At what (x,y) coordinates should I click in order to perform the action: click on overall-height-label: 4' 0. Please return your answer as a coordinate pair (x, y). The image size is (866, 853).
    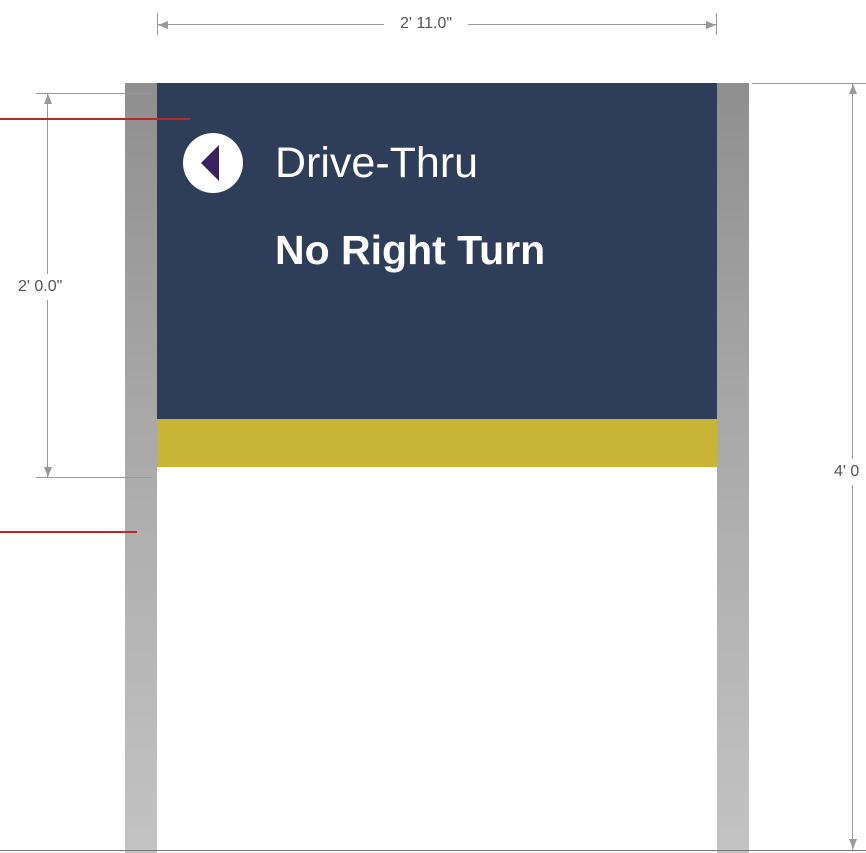
    Looking at the image, I should click on (848, 472).